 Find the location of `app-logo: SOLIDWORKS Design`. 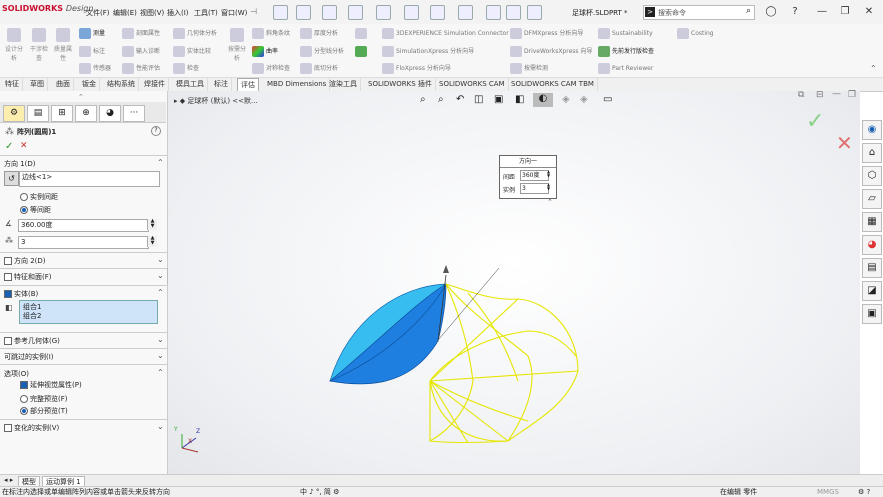

app-logo: SOLIDWORKS Design is located at coordinates (47, 8).